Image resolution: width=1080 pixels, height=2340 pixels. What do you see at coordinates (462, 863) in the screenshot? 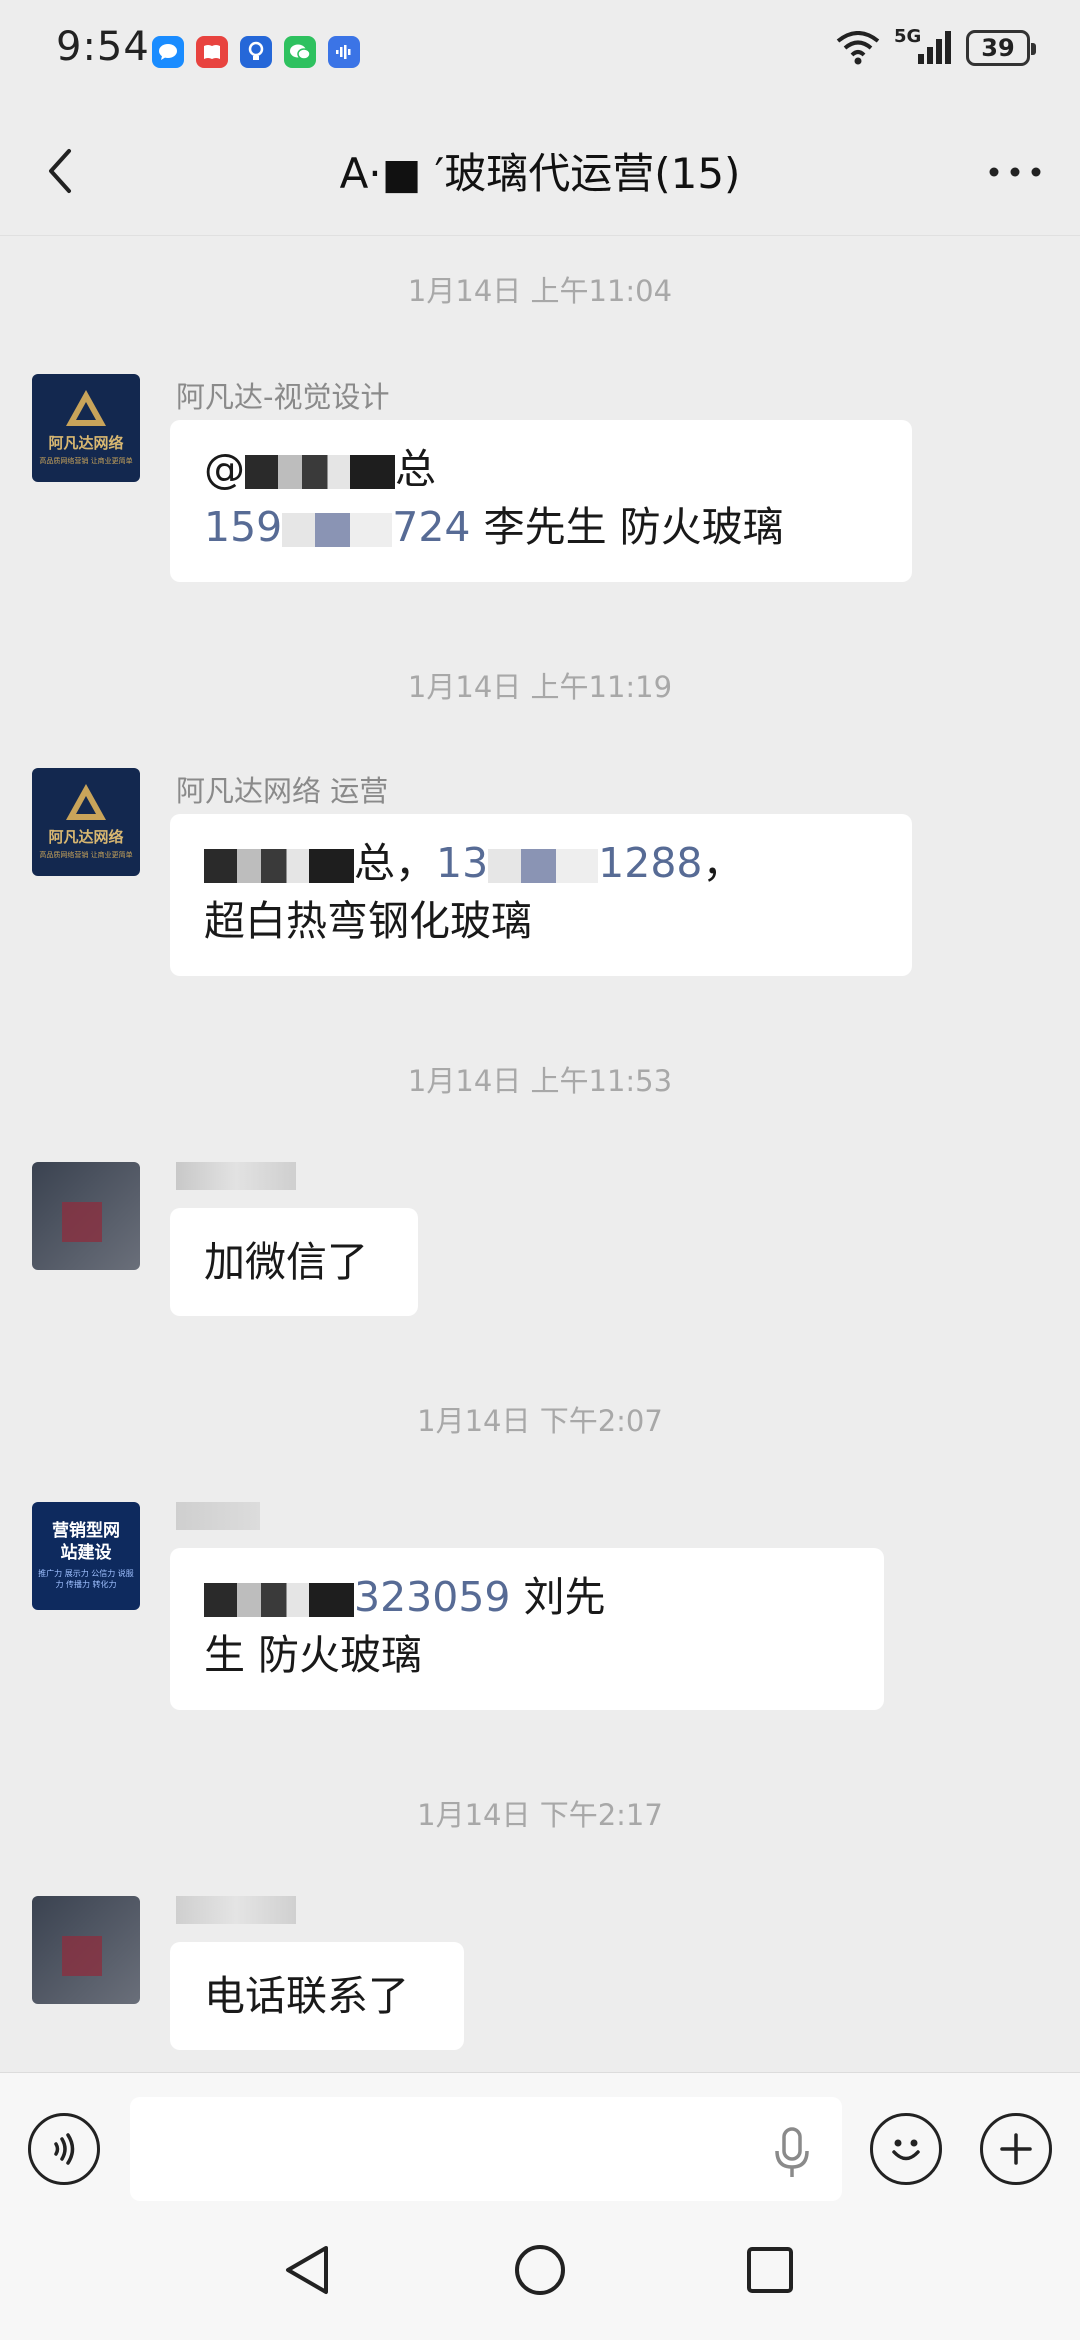
I see `phone-number-link: 13` at bounding box center [462, 863].